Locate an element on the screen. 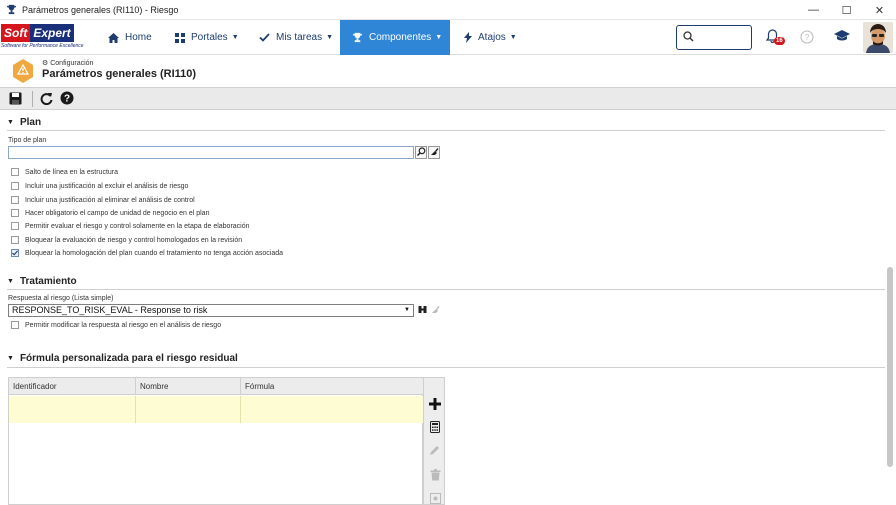 The height and width of the screenshot is (505, 896). plus-icon is located at coordinates (435, 405).